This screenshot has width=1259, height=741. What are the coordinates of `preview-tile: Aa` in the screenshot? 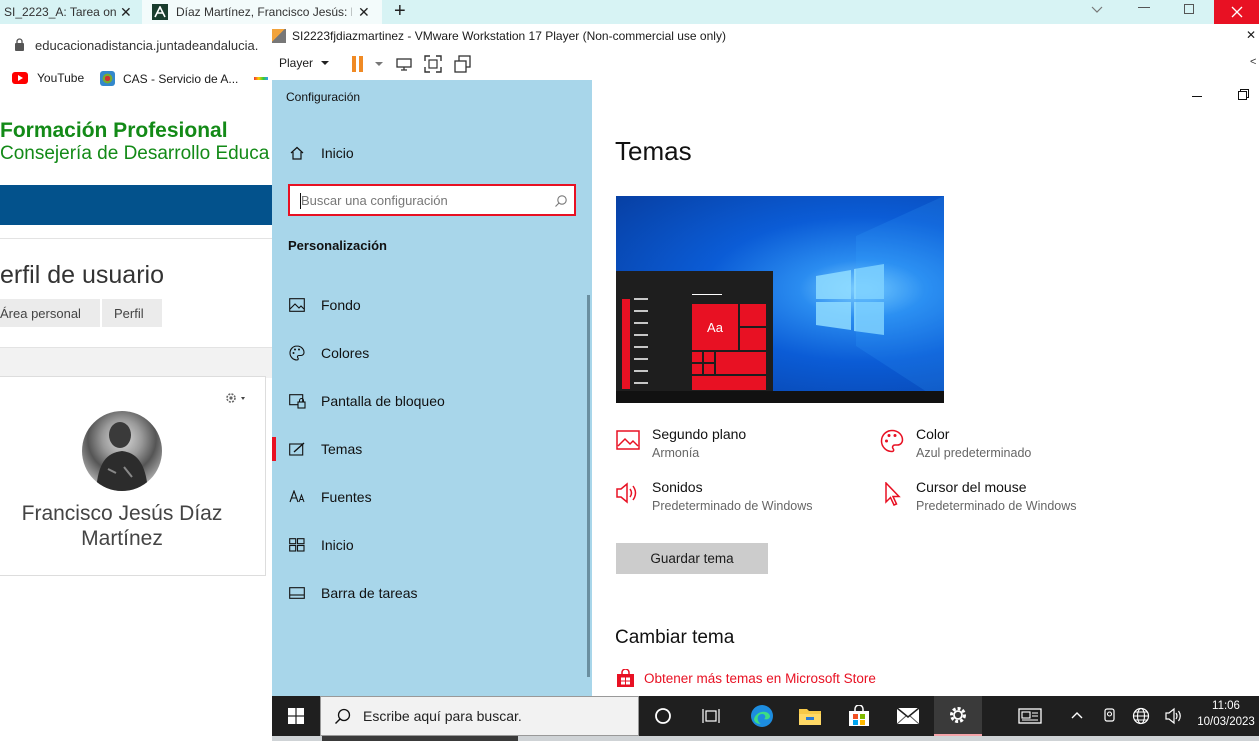 It's located at (715, 327).